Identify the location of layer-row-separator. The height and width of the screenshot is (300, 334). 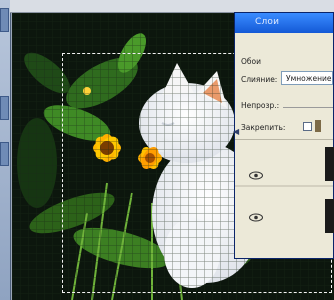
(284, 186).